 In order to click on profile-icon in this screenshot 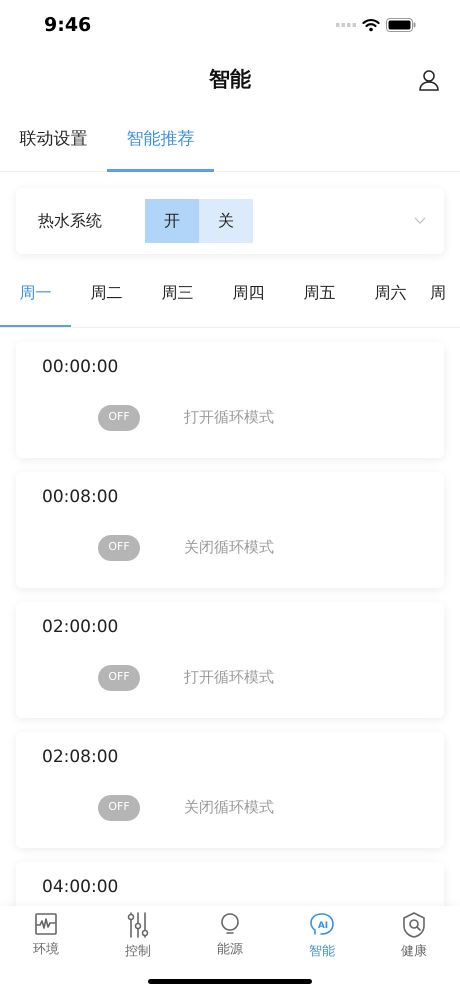, I will do `click(429, 80)`.